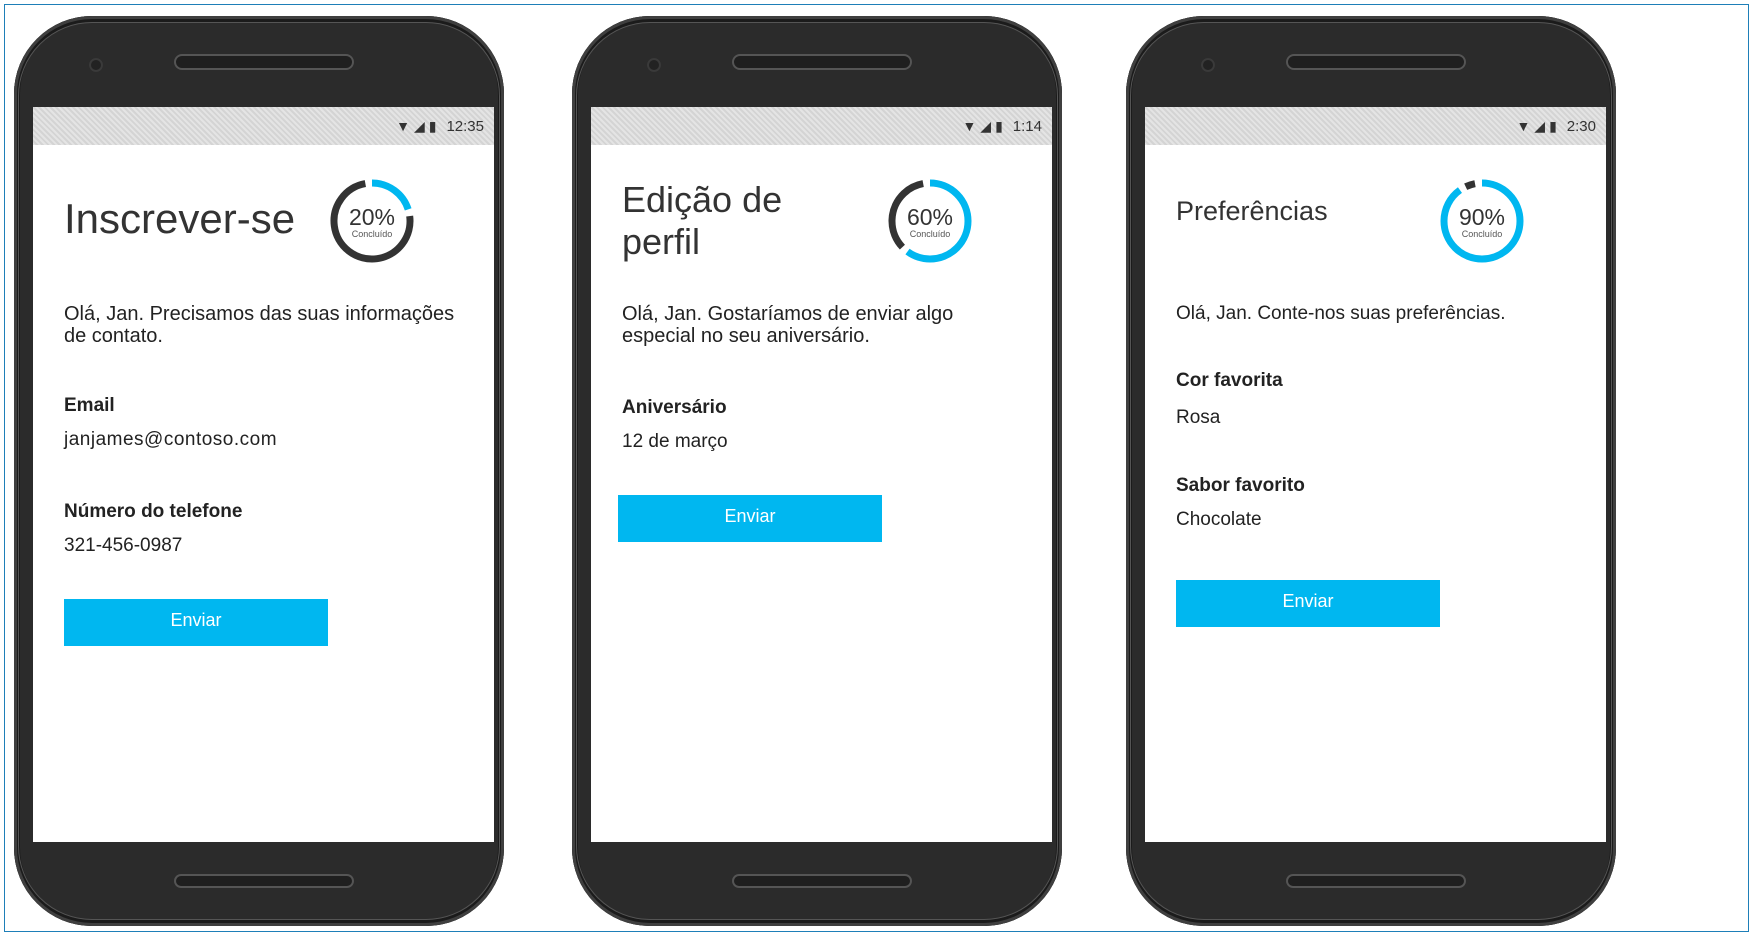 This screenshot has width=1753, height=936. Describe the element at coordinates (153, 511) in the screenshot. I see `phone-number-label: Número do telefone` at that location.